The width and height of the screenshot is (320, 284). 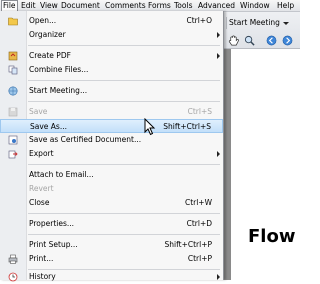 What do you see at coordinates (13, 259) in the screenshot?
I see `print-icon` at bounding box center [13, 259].